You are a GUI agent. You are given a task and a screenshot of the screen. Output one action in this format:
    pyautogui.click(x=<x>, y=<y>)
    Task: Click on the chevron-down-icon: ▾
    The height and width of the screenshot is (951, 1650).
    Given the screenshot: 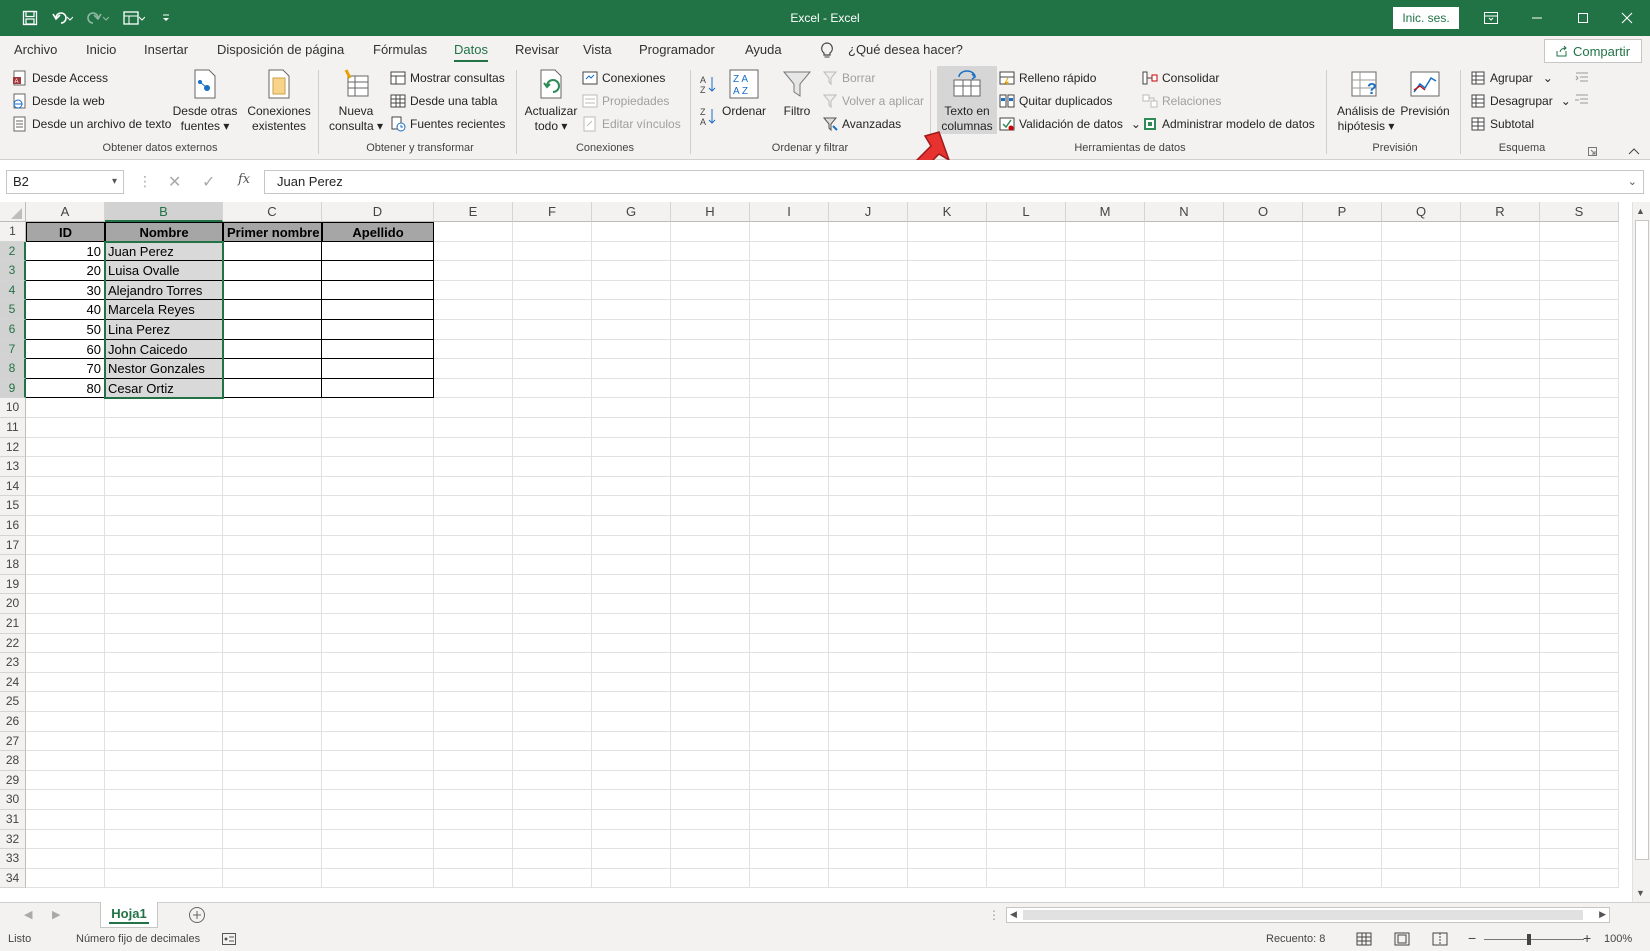 What is the action you would take?
    pyautogui.click(x=114, y=182)
    